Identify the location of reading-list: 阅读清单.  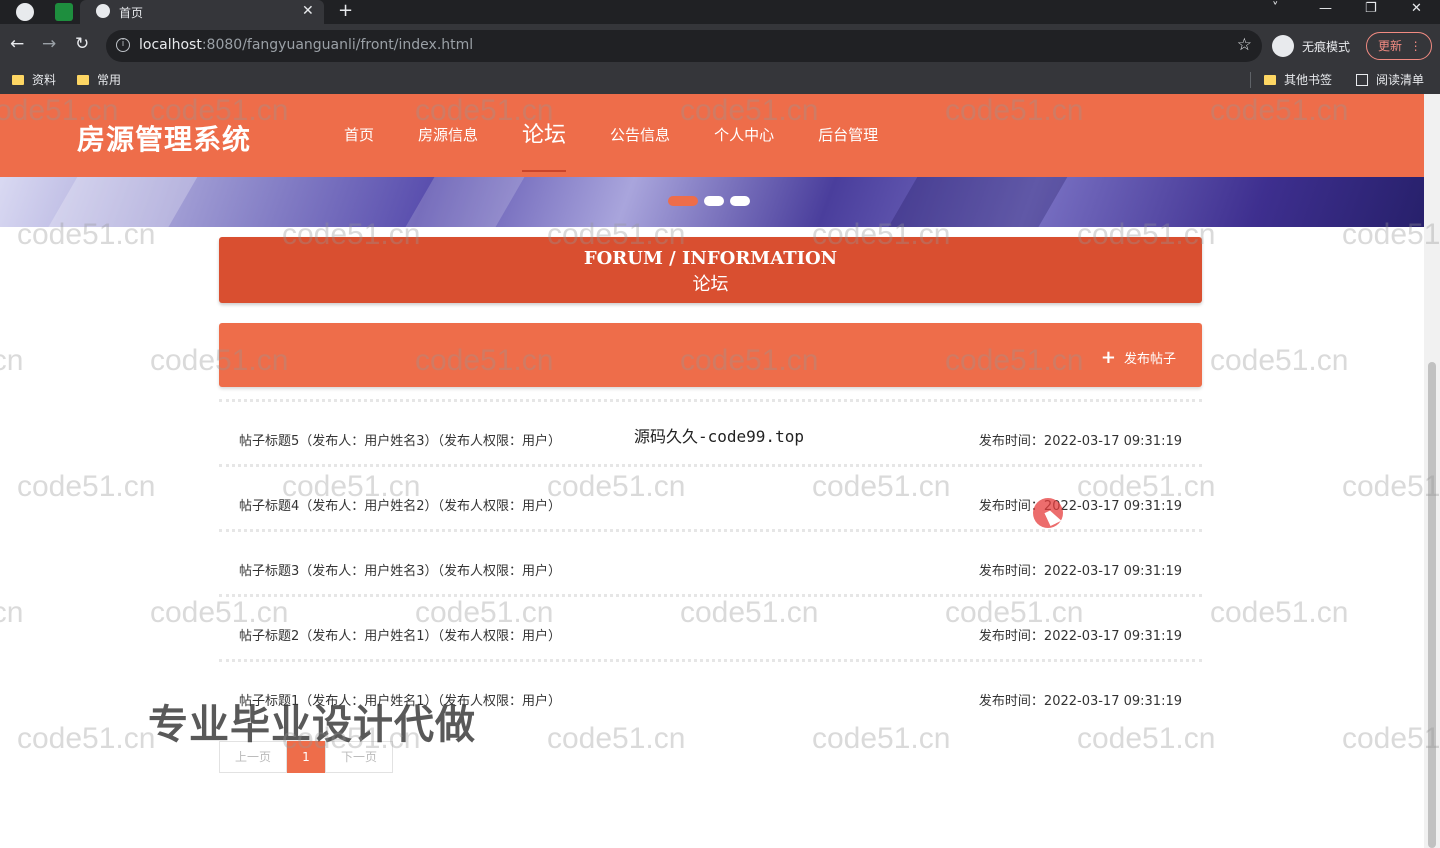
(1390, 79).